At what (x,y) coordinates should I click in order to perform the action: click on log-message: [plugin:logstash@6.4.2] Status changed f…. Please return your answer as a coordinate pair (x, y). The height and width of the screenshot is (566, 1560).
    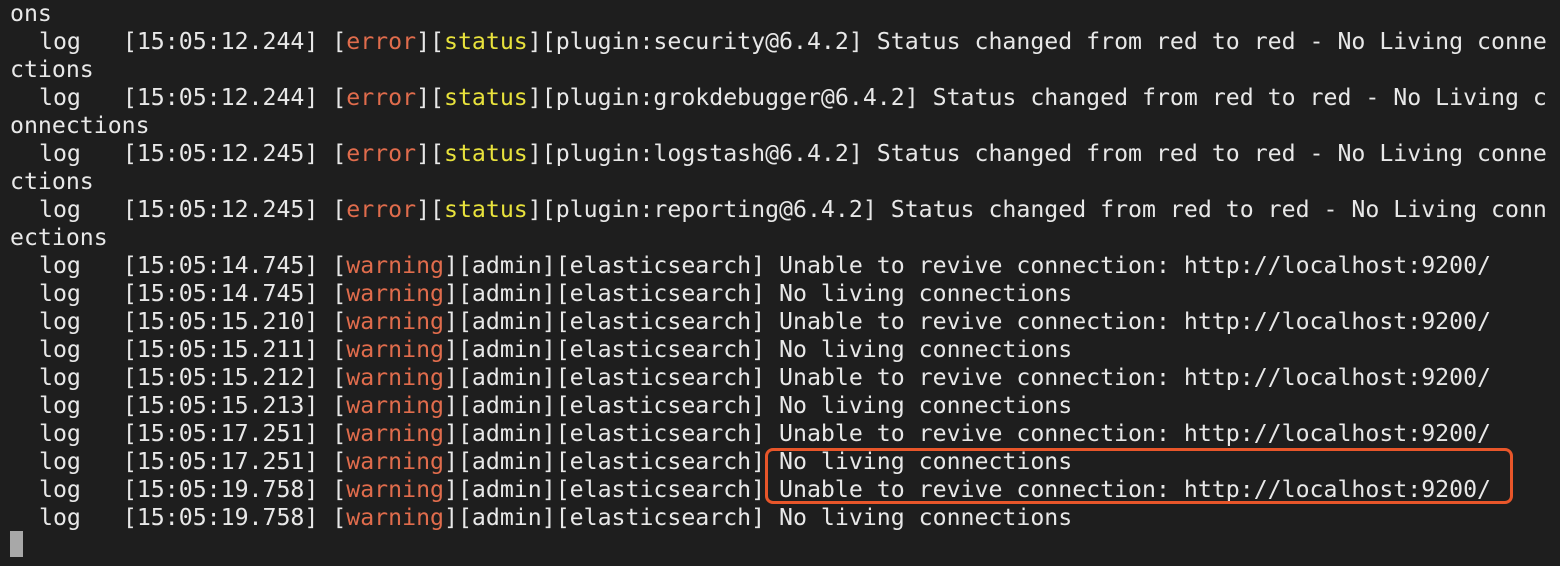
    Looking at the image, I should click on (1044, 153).